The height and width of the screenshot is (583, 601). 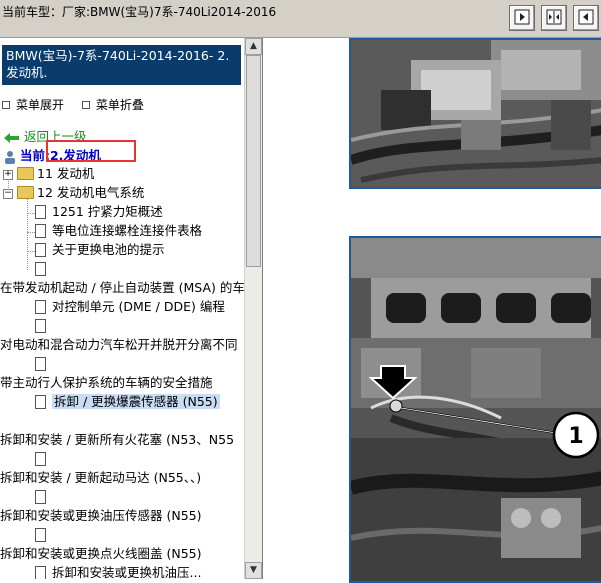 I want to click on collapse-toggle: −, so click(x=8, y=194).